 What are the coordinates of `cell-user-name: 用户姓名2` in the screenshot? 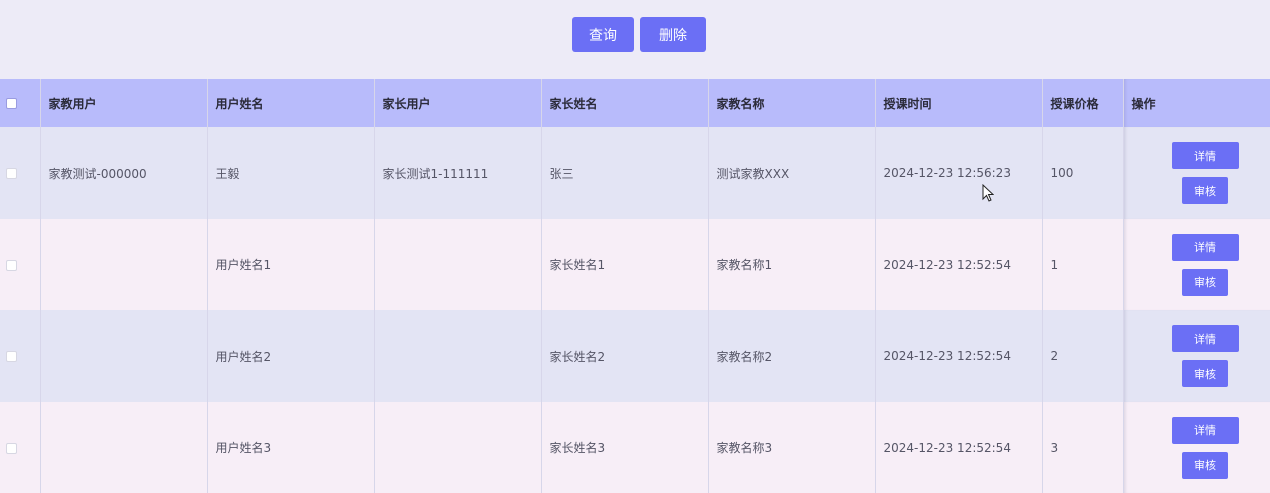 It's located at (291, 356).